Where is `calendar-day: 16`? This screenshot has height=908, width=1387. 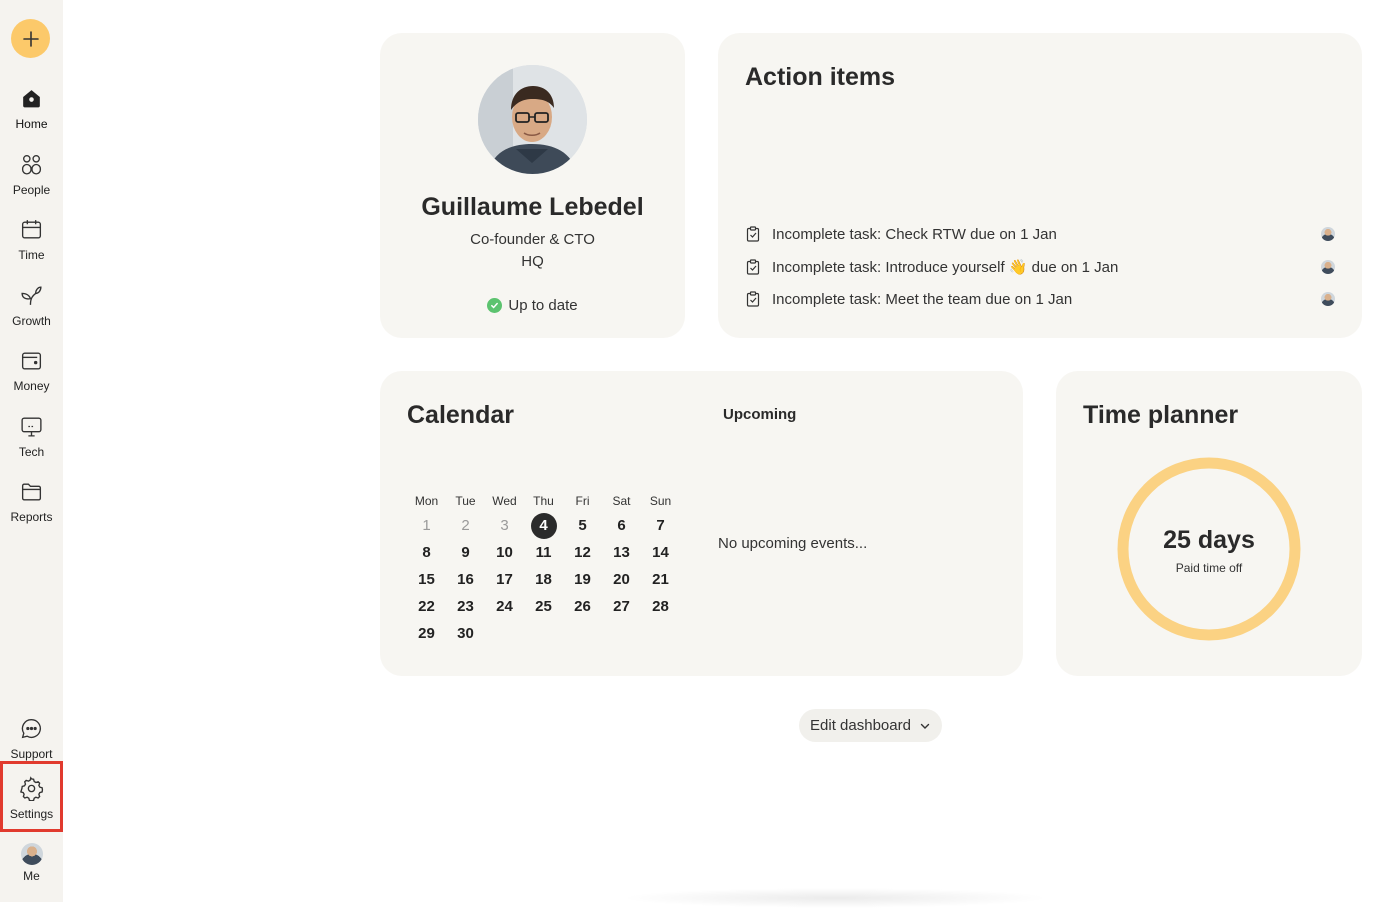 calendar-day: 16 is located at coordinates (465, 582).